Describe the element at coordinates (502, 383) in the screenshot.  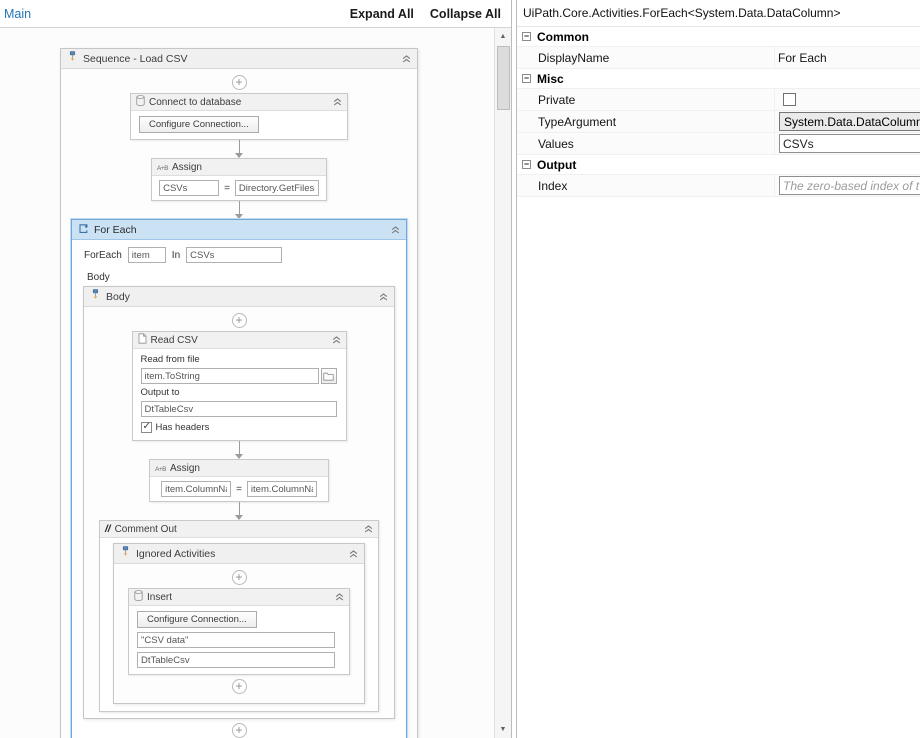
I see `canvas-vertical-scrollbar` at that location.